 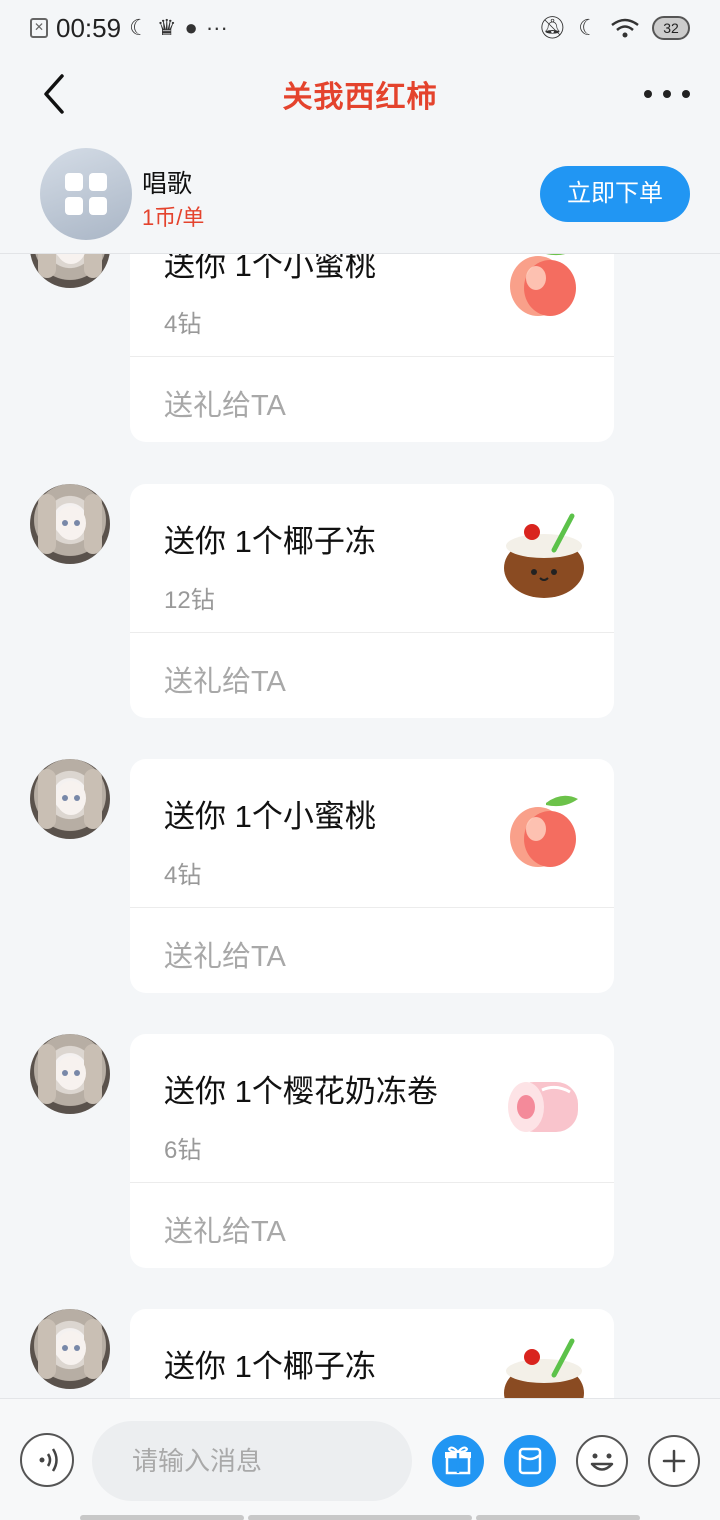 What do you see at coordinates (372, 1151) in the screenshot?
I see `gift-card: 送你 1个樱花奶冻卷 6钻 送礼给TA` at bounding box center [372, 1151].